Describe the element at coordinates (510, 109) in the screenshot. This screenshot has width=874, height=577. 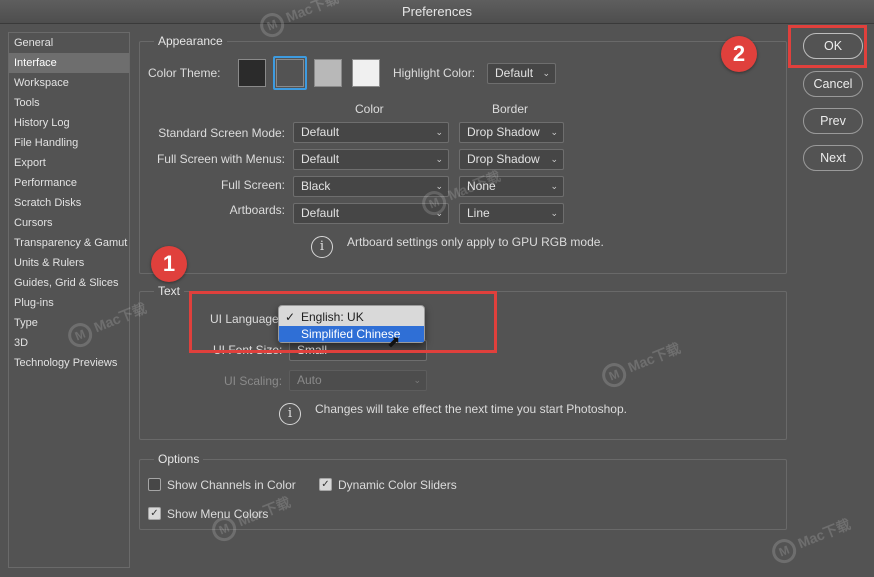
I see `column-border-header: Border` at that location.